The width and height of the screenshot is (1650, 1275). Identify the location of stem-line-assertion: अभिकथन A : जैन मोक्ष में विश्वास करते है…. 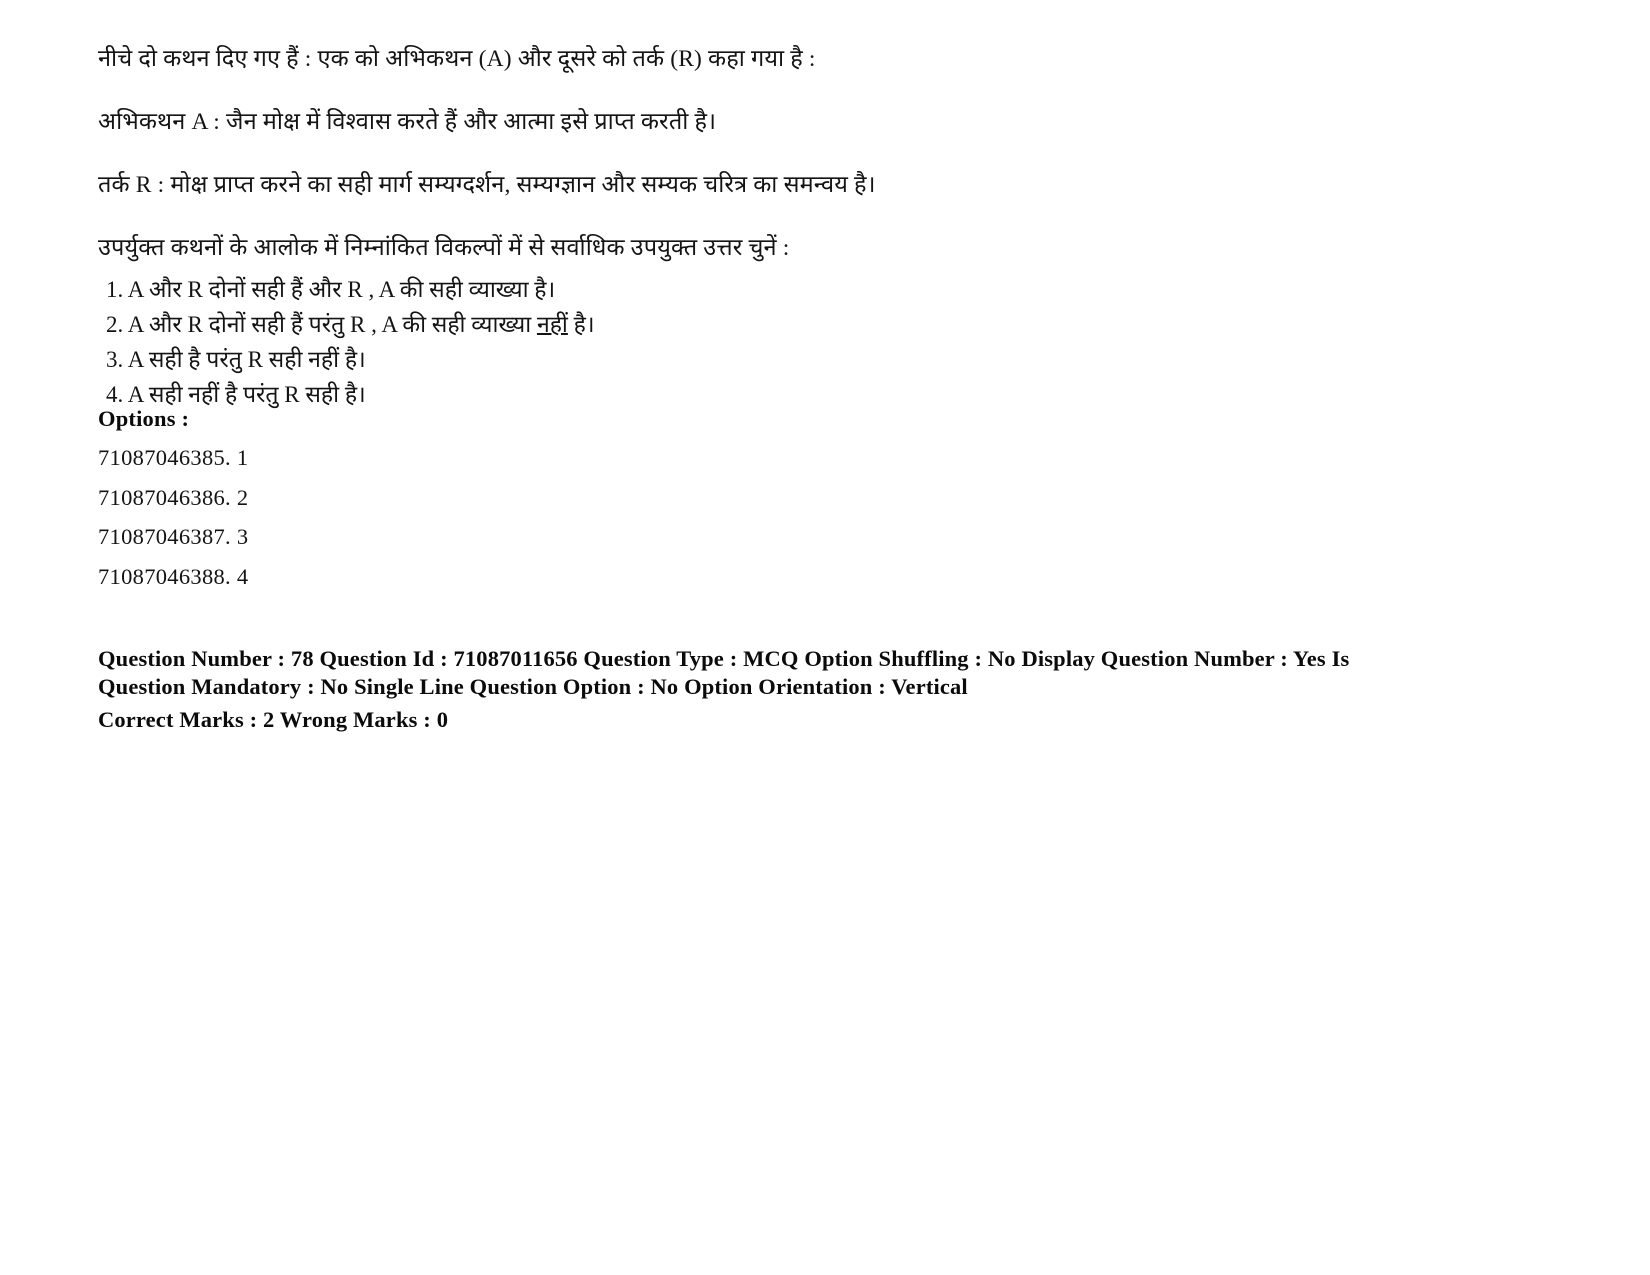
(407, 122).